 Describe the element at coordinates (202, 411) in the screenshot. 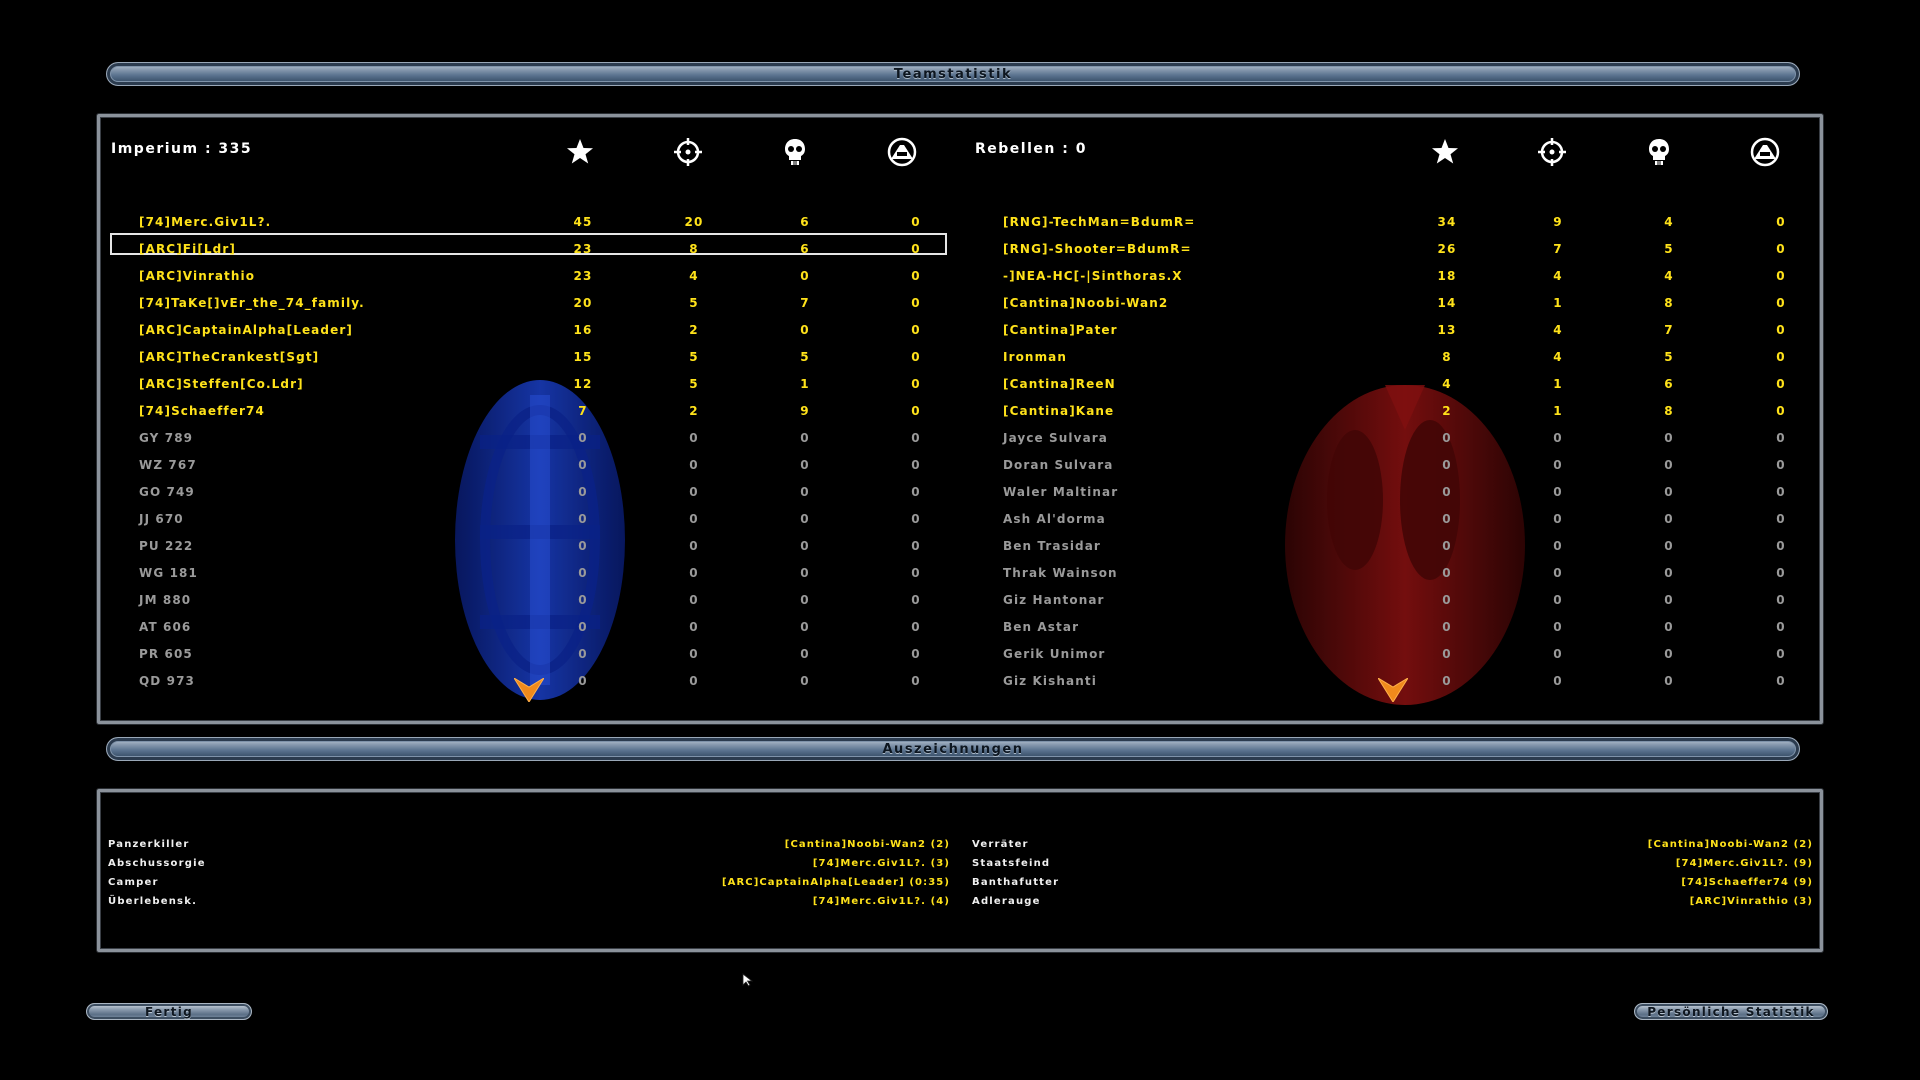

I see `empire-player-name: [74]Schaeffer74` at that location.